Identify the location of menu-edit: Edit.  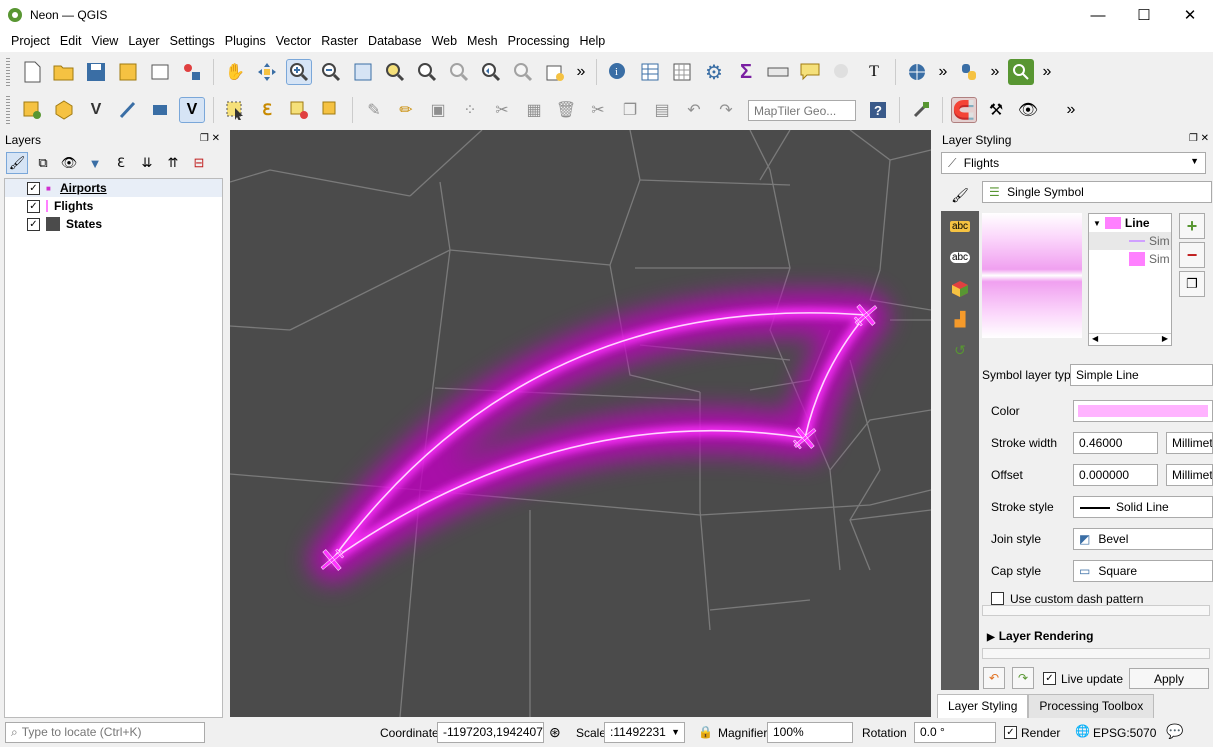
(71, 41).